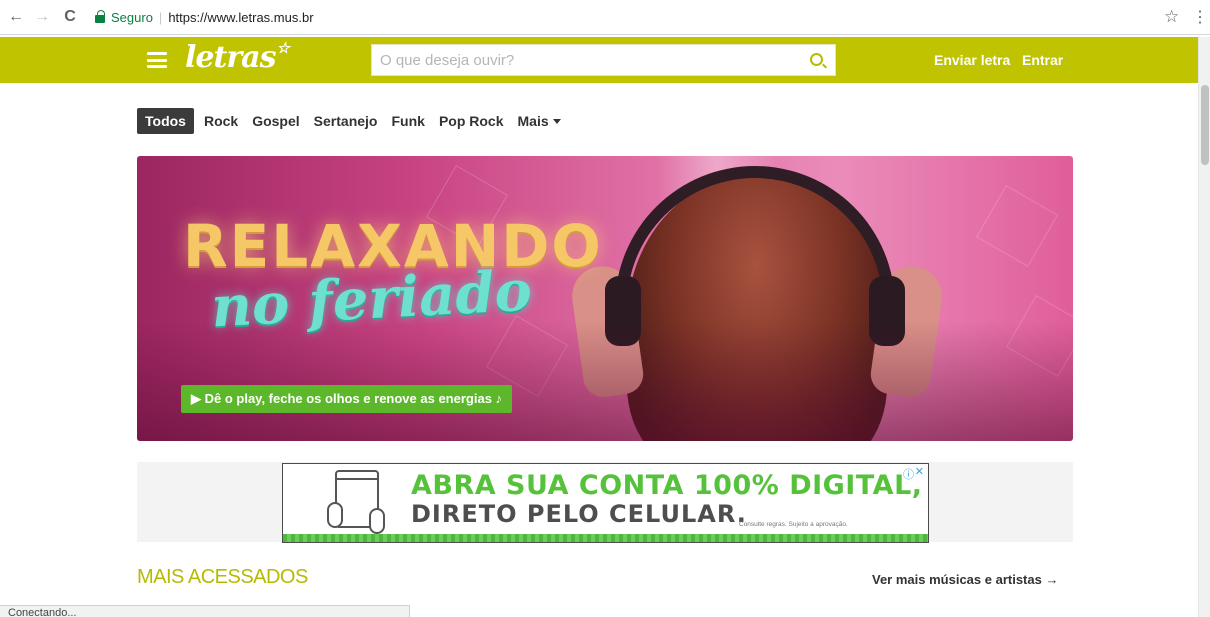  Describe the element at coordinates (165, 121) in the screenshot. I see `tab-todos: Todos` at that location.